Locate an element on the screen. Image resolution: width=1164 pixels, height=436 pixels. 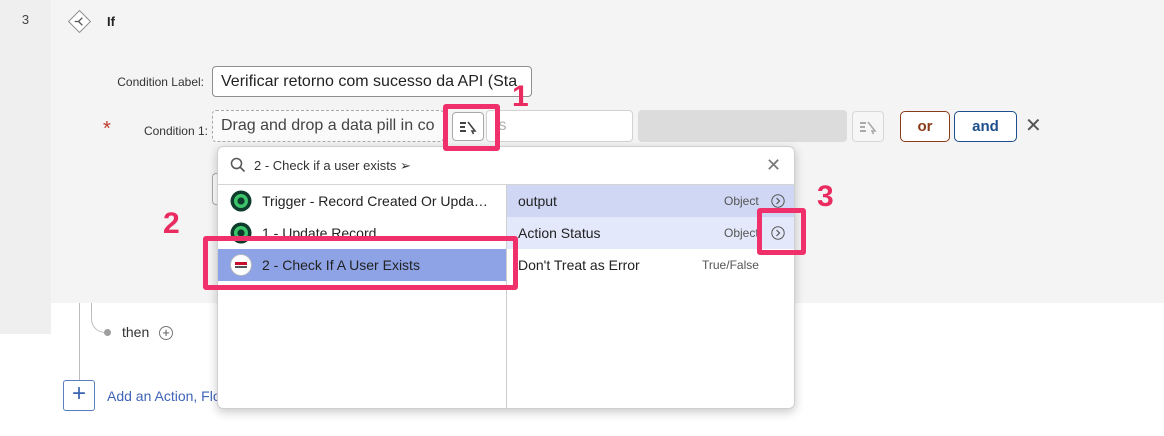
step-gutter: 3 is located at coordinates (25, 167).